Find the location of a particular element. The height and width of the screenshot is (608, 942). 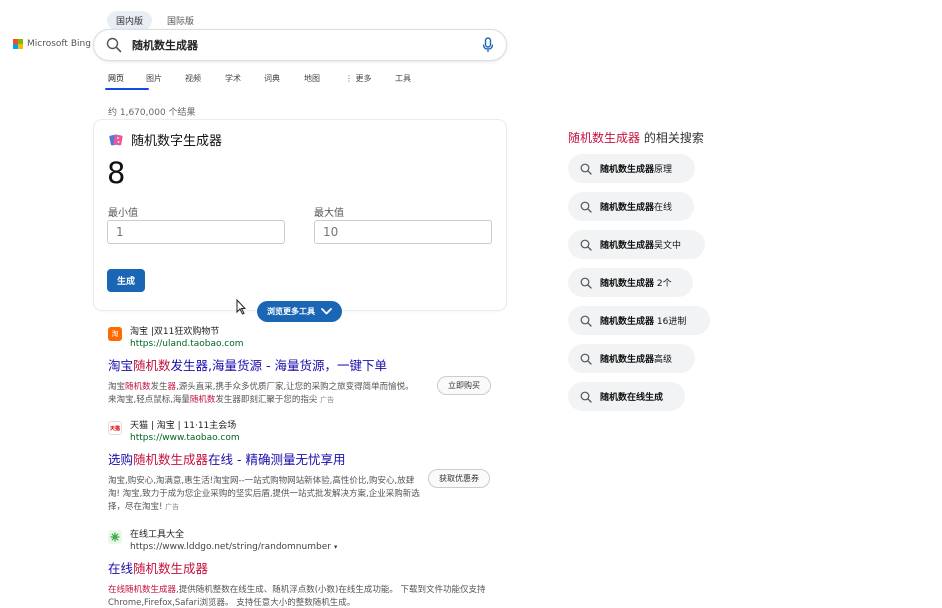

related-search-item: 随机数生成器在线 is located at coordinates (631, 206).